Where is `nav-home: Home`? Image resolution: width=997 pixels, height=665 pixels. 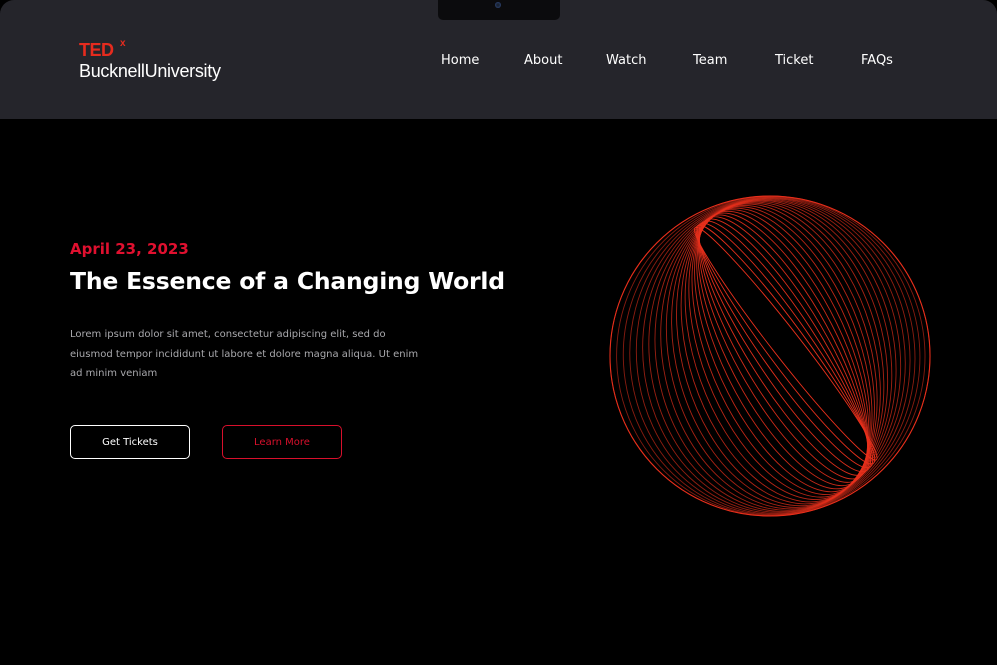
nav-home: Home is located at coordinates (460, 61).